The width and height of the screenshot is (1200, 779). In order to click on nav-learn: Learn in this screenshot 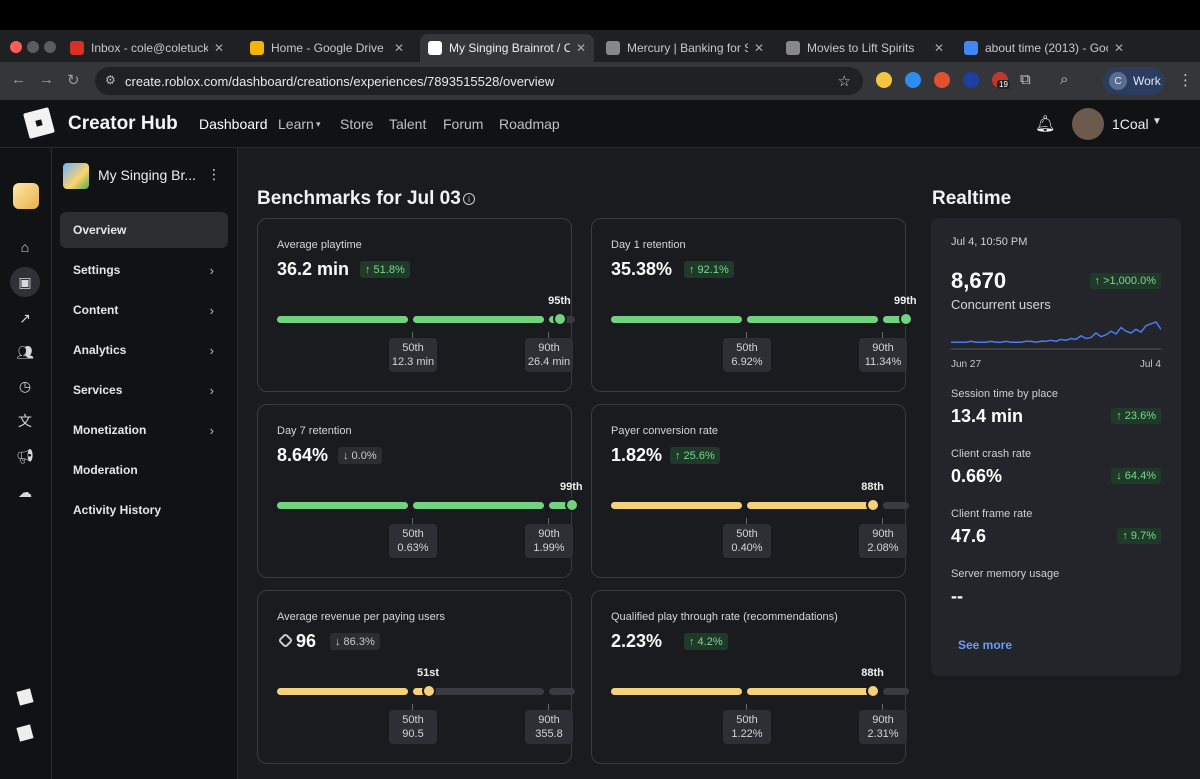, I will do `click(296, 124)`.